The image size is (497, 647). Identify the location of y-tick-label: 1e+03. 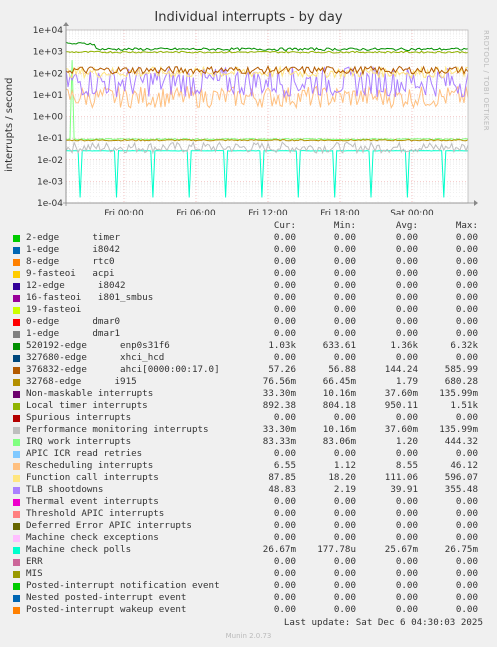
(48, 53).